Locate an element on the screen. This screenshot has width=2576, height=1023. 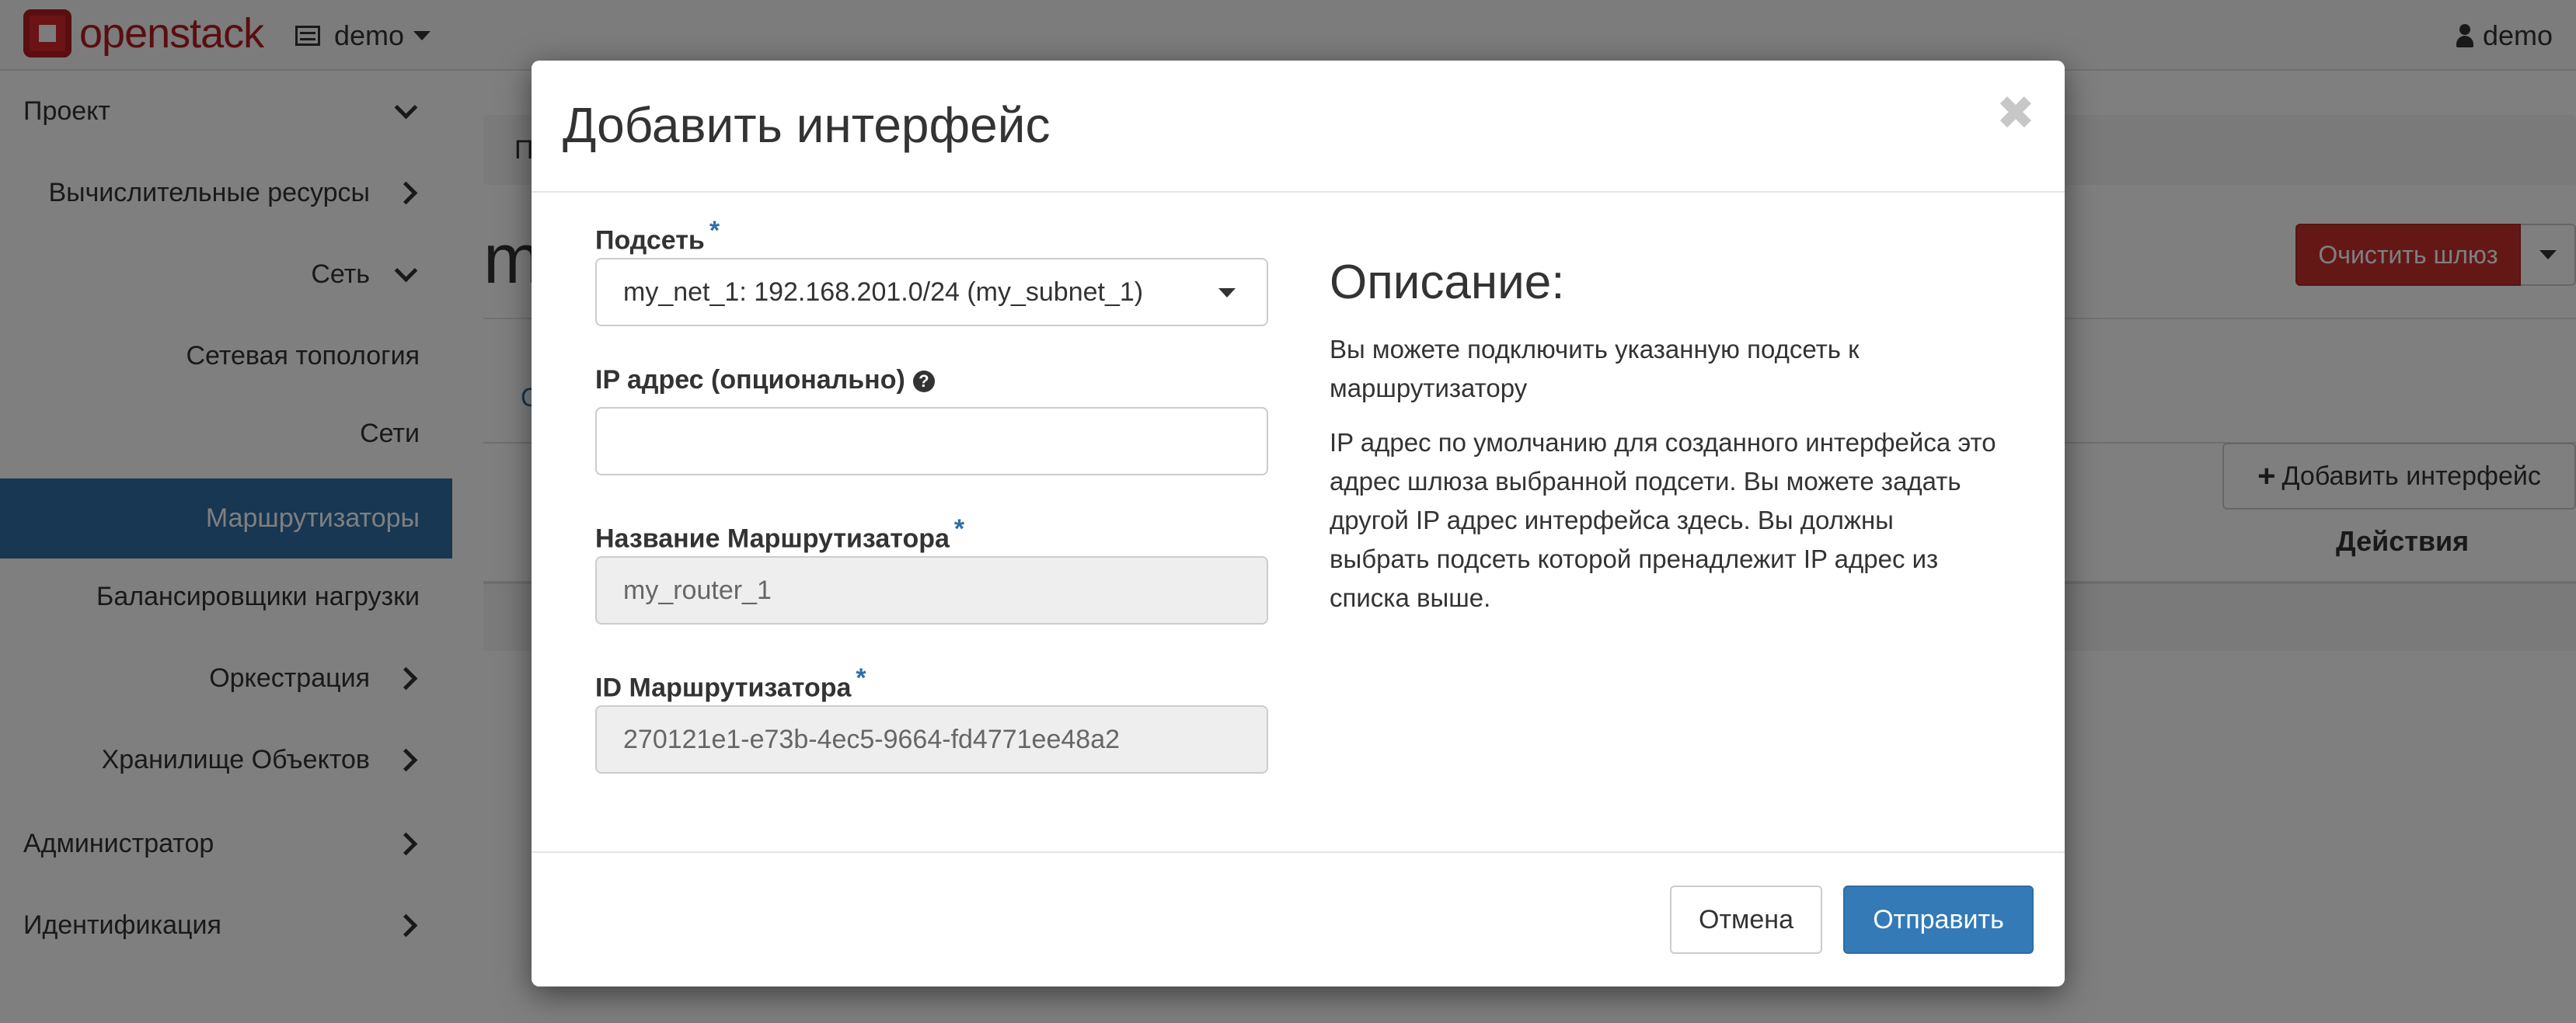
caret-down-icon is located at coordinates (1227, 293).